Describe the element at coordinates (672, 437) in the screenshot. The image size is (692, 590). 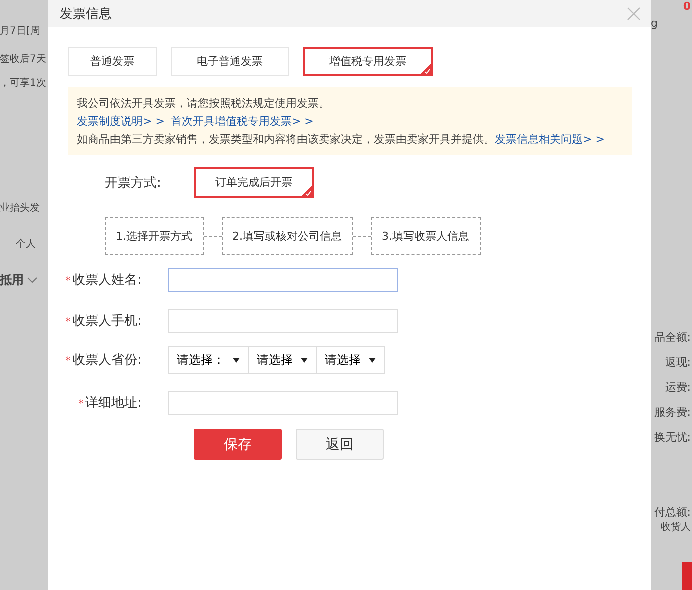
I see `background-text: 换无忧:` at that location.